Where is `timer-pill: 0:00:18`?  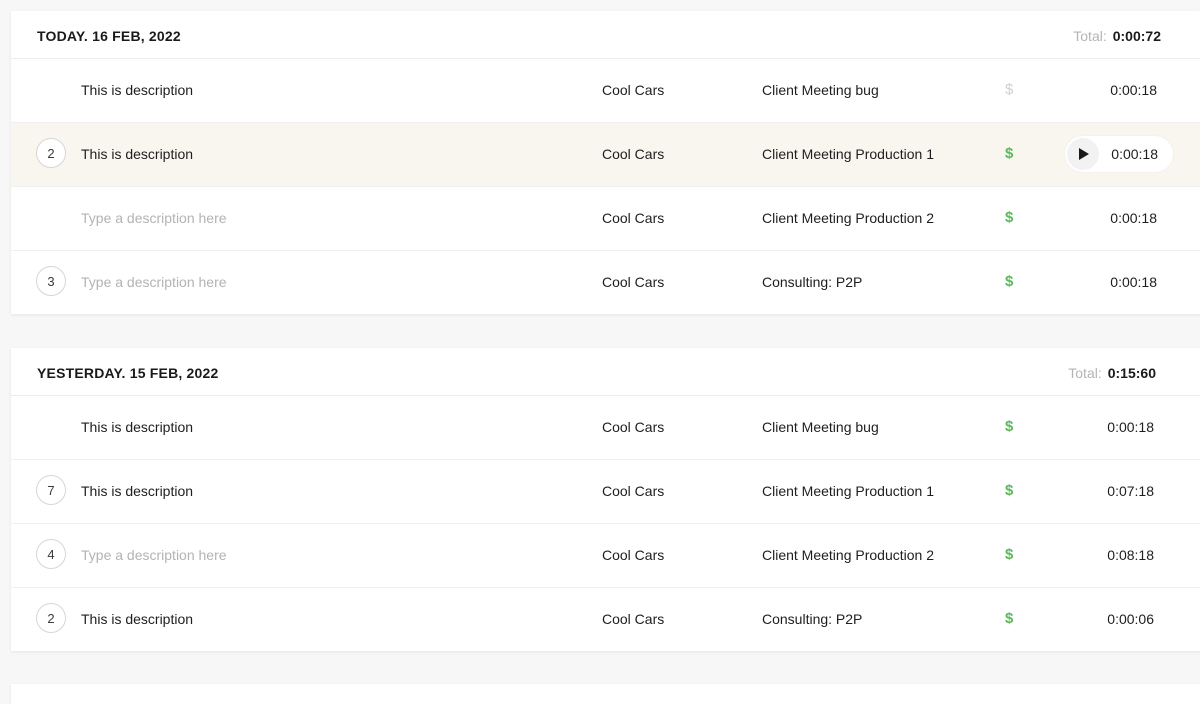
timer-pill: 0:00:18 is located at coordinates (1119, 154).